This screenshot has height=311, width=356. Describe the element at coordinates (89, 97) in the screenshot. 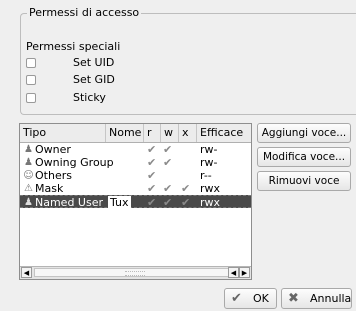

I see `sticky-label: Sticky` at that location.